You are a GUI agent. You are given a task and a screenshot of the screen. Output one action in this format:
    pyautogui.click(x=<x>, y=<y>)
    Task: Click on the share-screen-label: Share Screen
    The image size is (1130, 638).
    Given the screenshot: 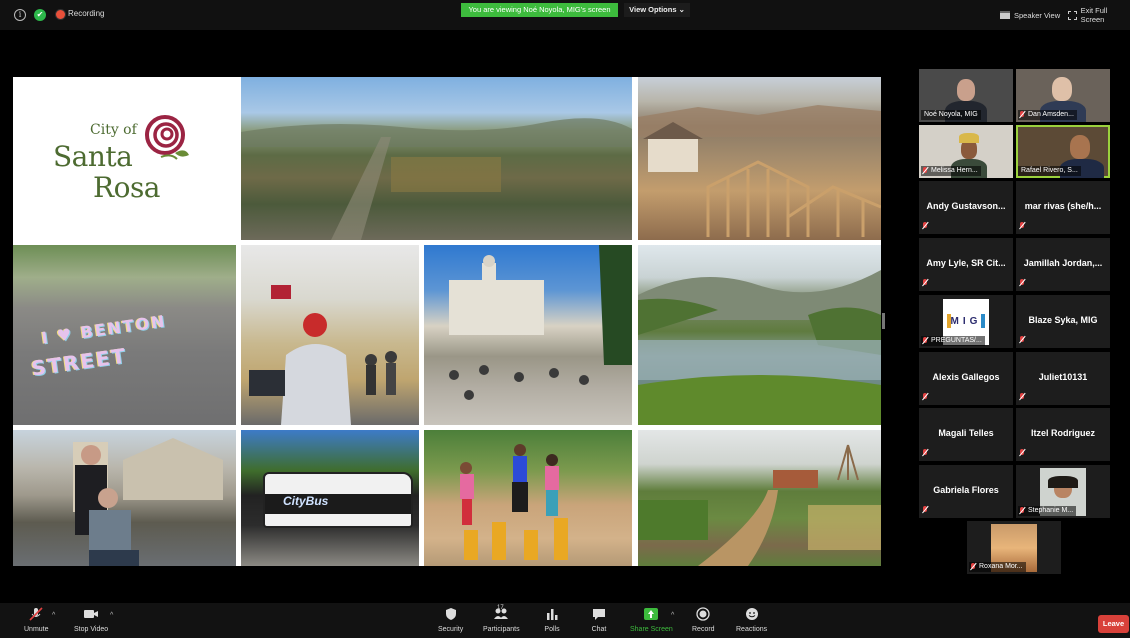 What is the action you would take?
    pyautogui.click(x=651, y=629)
    